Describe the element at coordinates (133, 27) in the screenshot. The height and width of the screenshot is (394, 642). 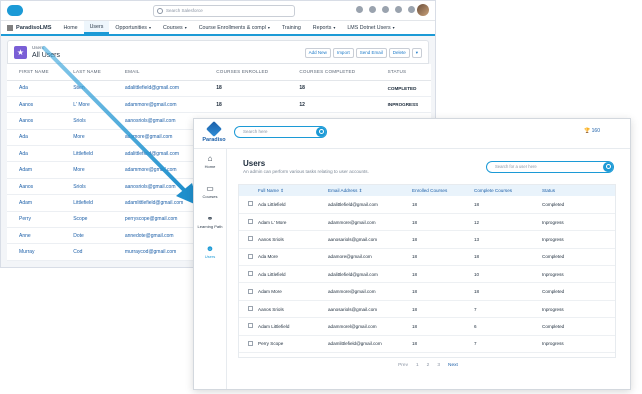
I see `nav-item-opportunities: Opportunities ▾` at that location.